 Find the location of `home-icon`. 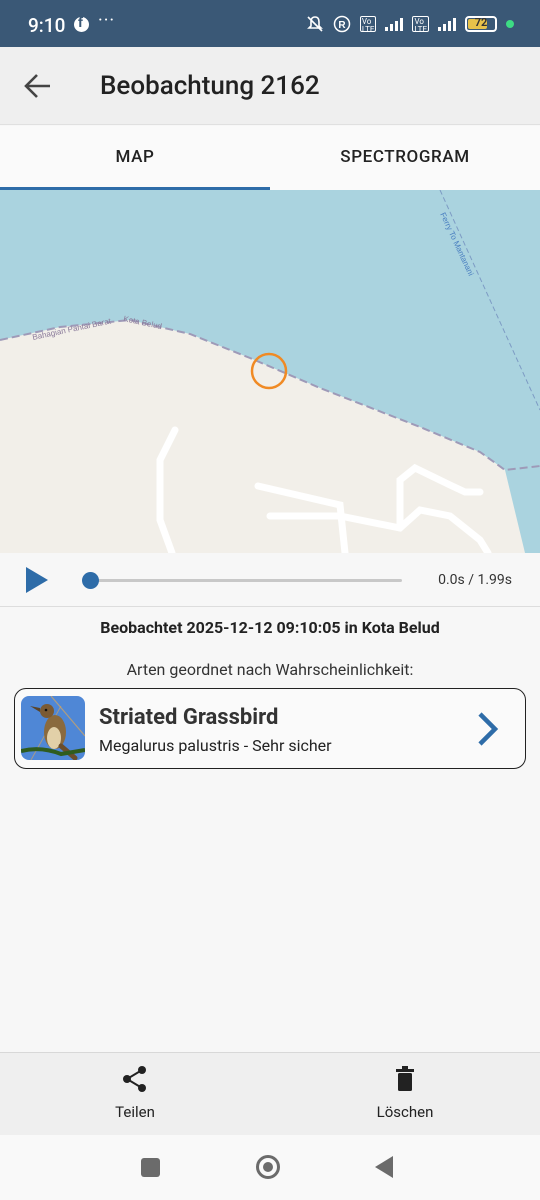

home-icon is located at coordinates (268, 1167).